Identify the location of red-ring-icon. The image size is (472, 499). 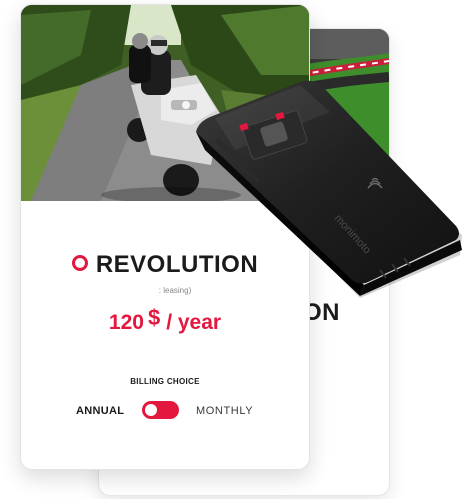
(79, 263).